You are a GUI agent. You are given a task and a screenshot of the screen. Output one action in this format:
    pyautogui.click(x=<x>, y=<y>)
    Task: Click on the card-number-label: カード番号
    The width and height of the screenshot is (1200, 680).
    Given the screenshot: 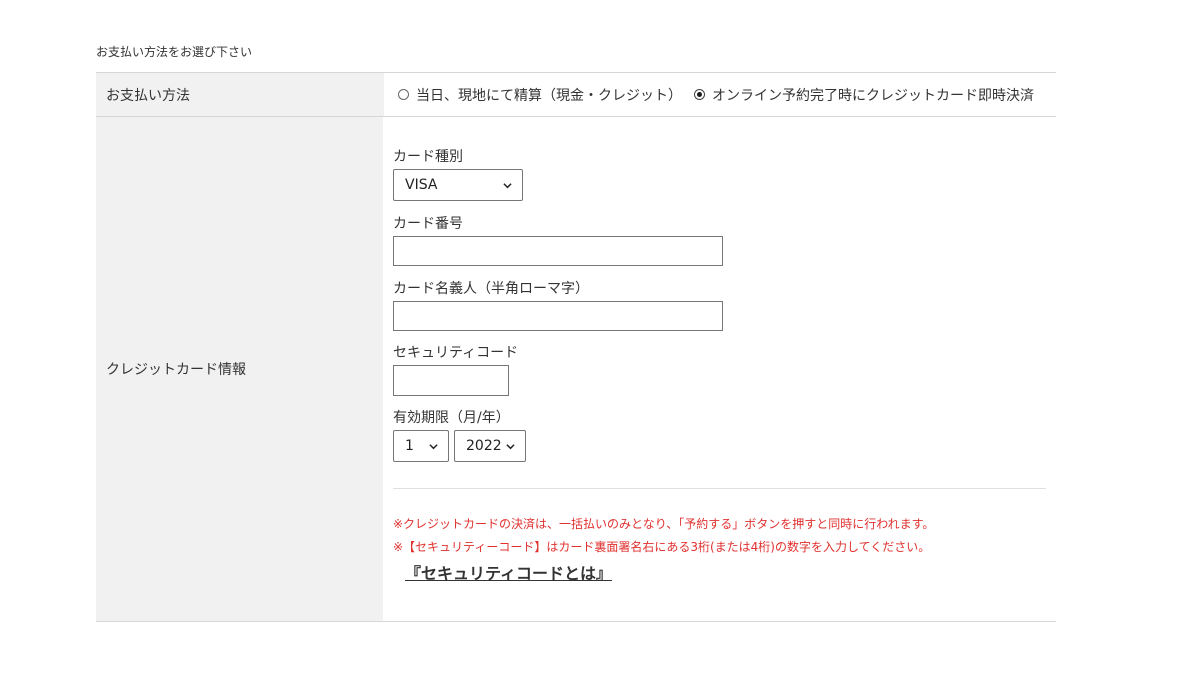 What is the action you would take?
    pyautogui.click(x=428, y=224)
    